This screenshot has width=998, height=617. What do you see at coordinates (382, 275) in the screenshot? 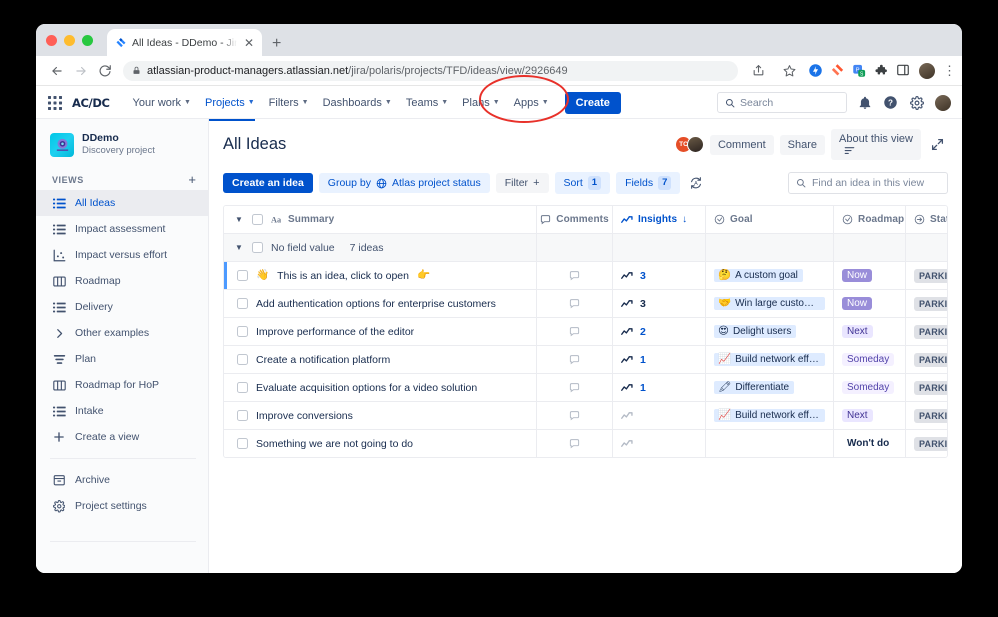
I see `cell-summary: 👋 This is an idea, click to open 👉` at bounding box center [382, 275].